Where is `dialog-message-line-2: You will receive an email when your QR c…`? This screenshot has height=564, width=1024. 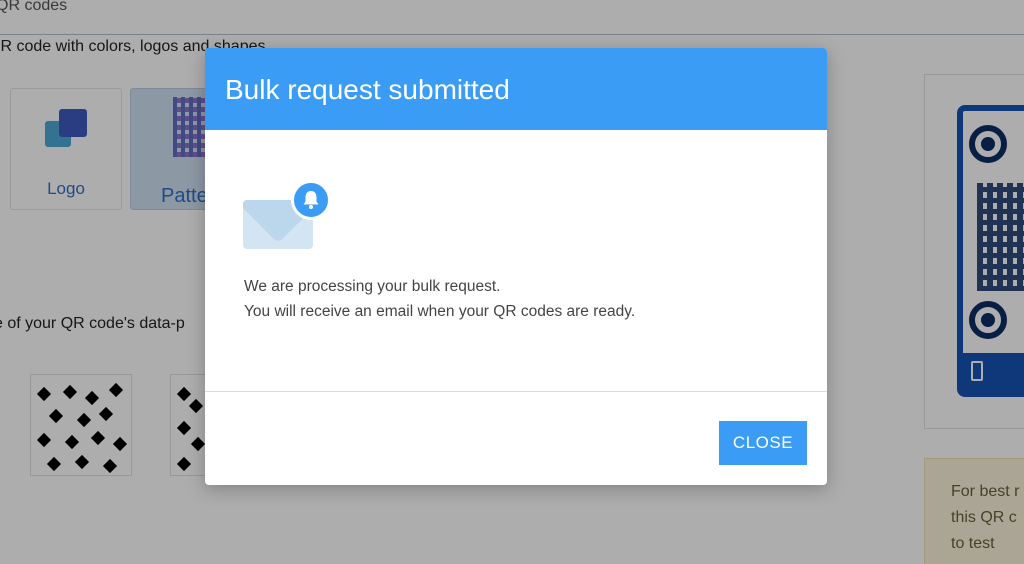 dialog-message-line-2: You will receive an email when your QR c… is located at coordinates (440, 311).